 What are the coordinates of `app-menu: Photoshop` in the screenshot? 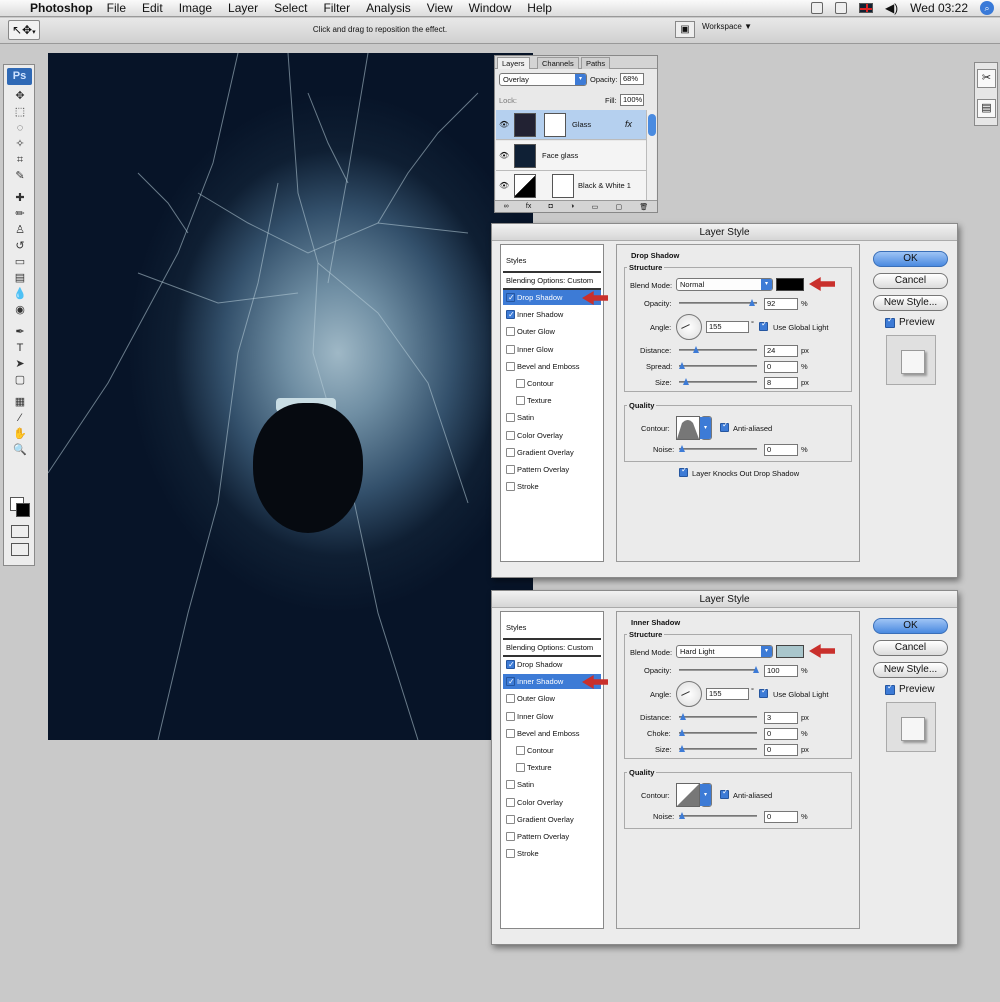 It's located at (61, 8).